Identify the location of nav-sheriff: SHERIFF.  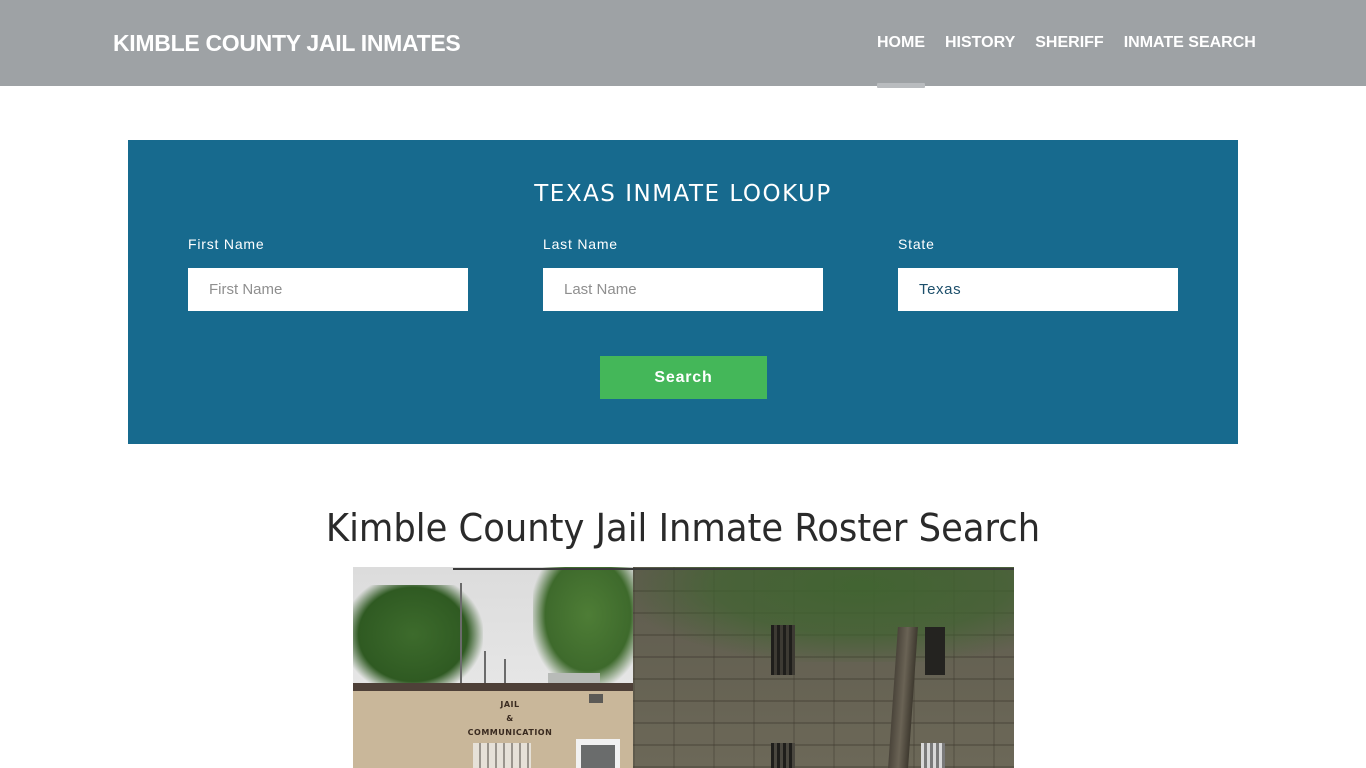
(1069, 44).